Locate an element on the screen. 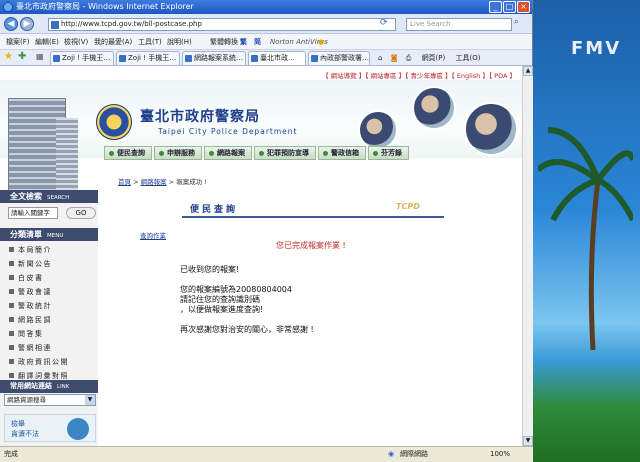 The height and width of the screenshot is (462, 640). ie-icon is located at coordinates (8, 7).